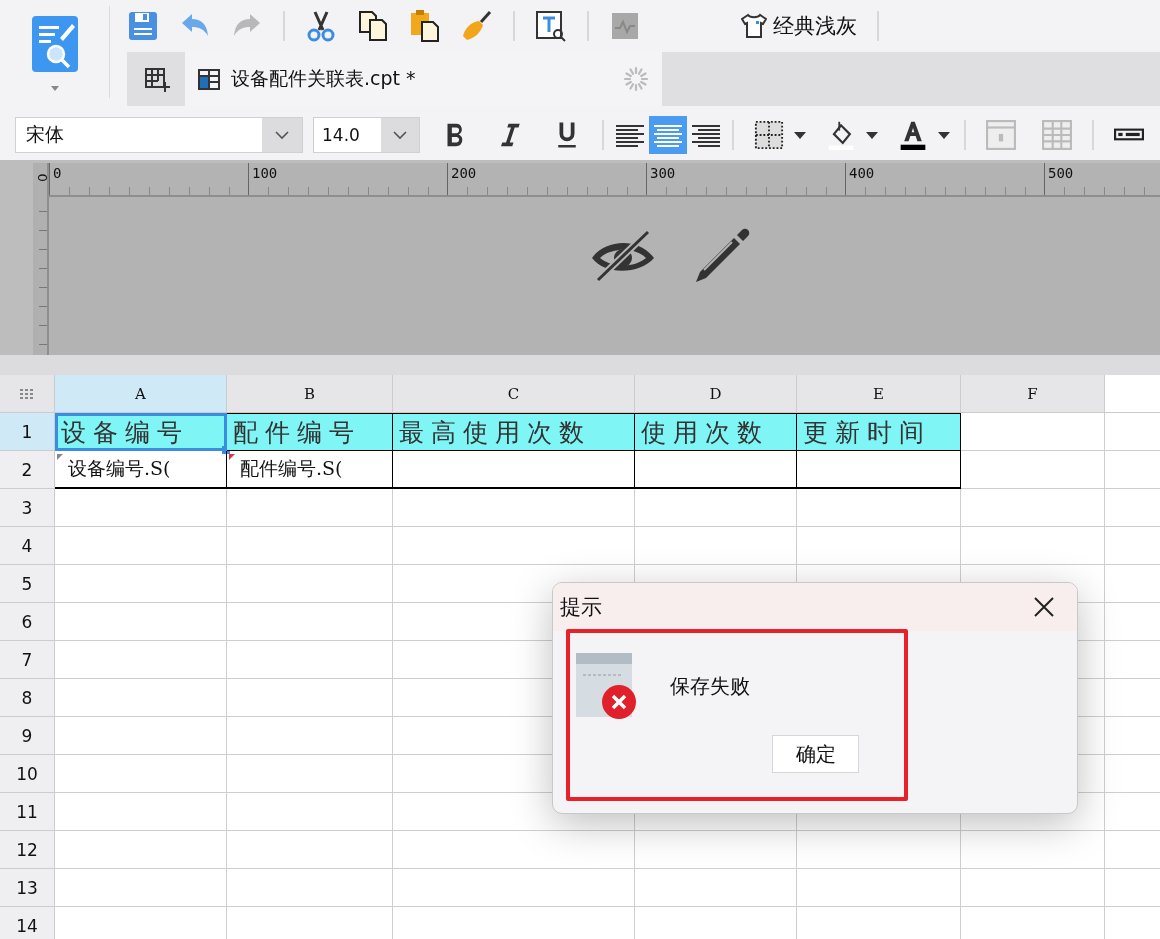 The width and height of the screenshot is (1160, 939). Describe the element at coordinates (769, 135) in the screenshot. I see `border-icon` at that location.